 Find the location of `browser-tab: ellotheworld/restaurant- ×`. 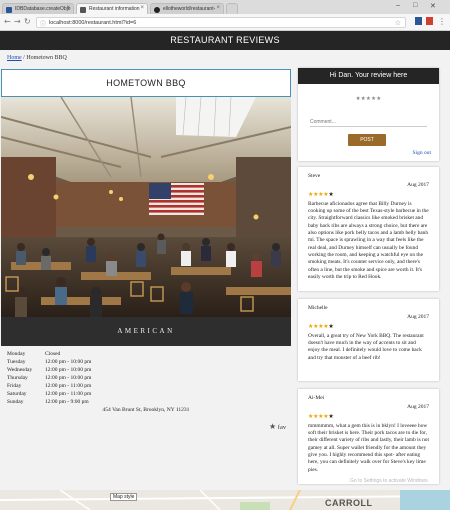

browser-tab: ellotheworld/restaurant- × is located at coordinates (187, 8).